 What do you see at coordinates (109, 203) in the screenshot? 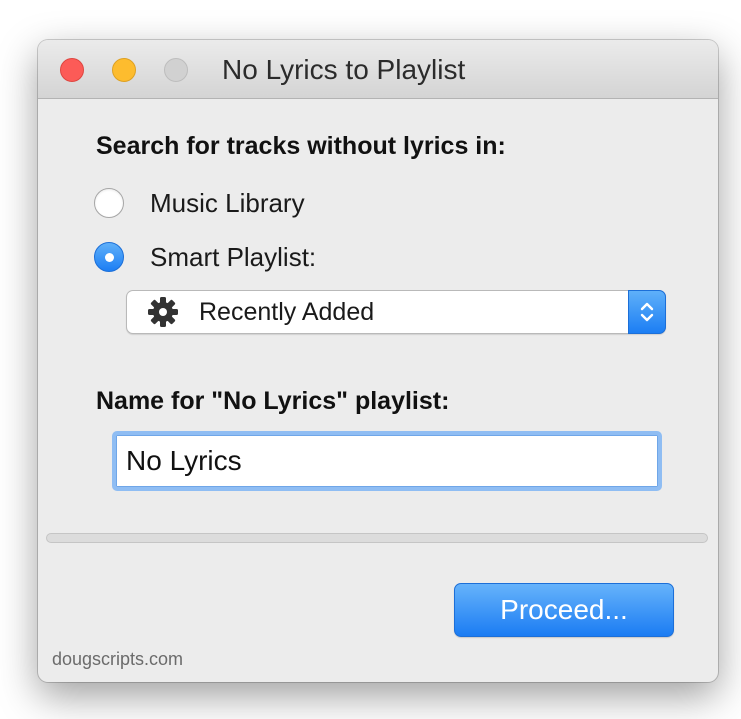
I see `music-library-radio` at bounding box center [109, 203].